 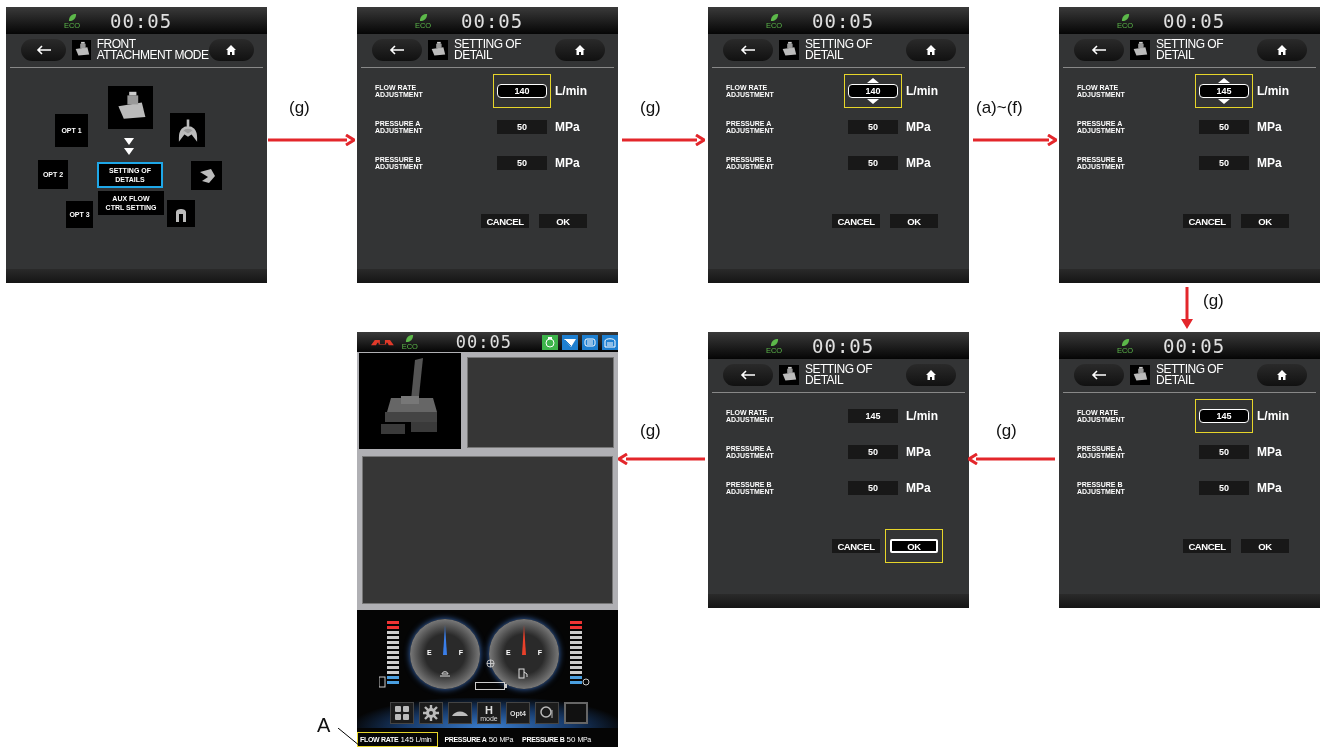 I want to click on battery-outline-icon, so click(x=491, y=686).